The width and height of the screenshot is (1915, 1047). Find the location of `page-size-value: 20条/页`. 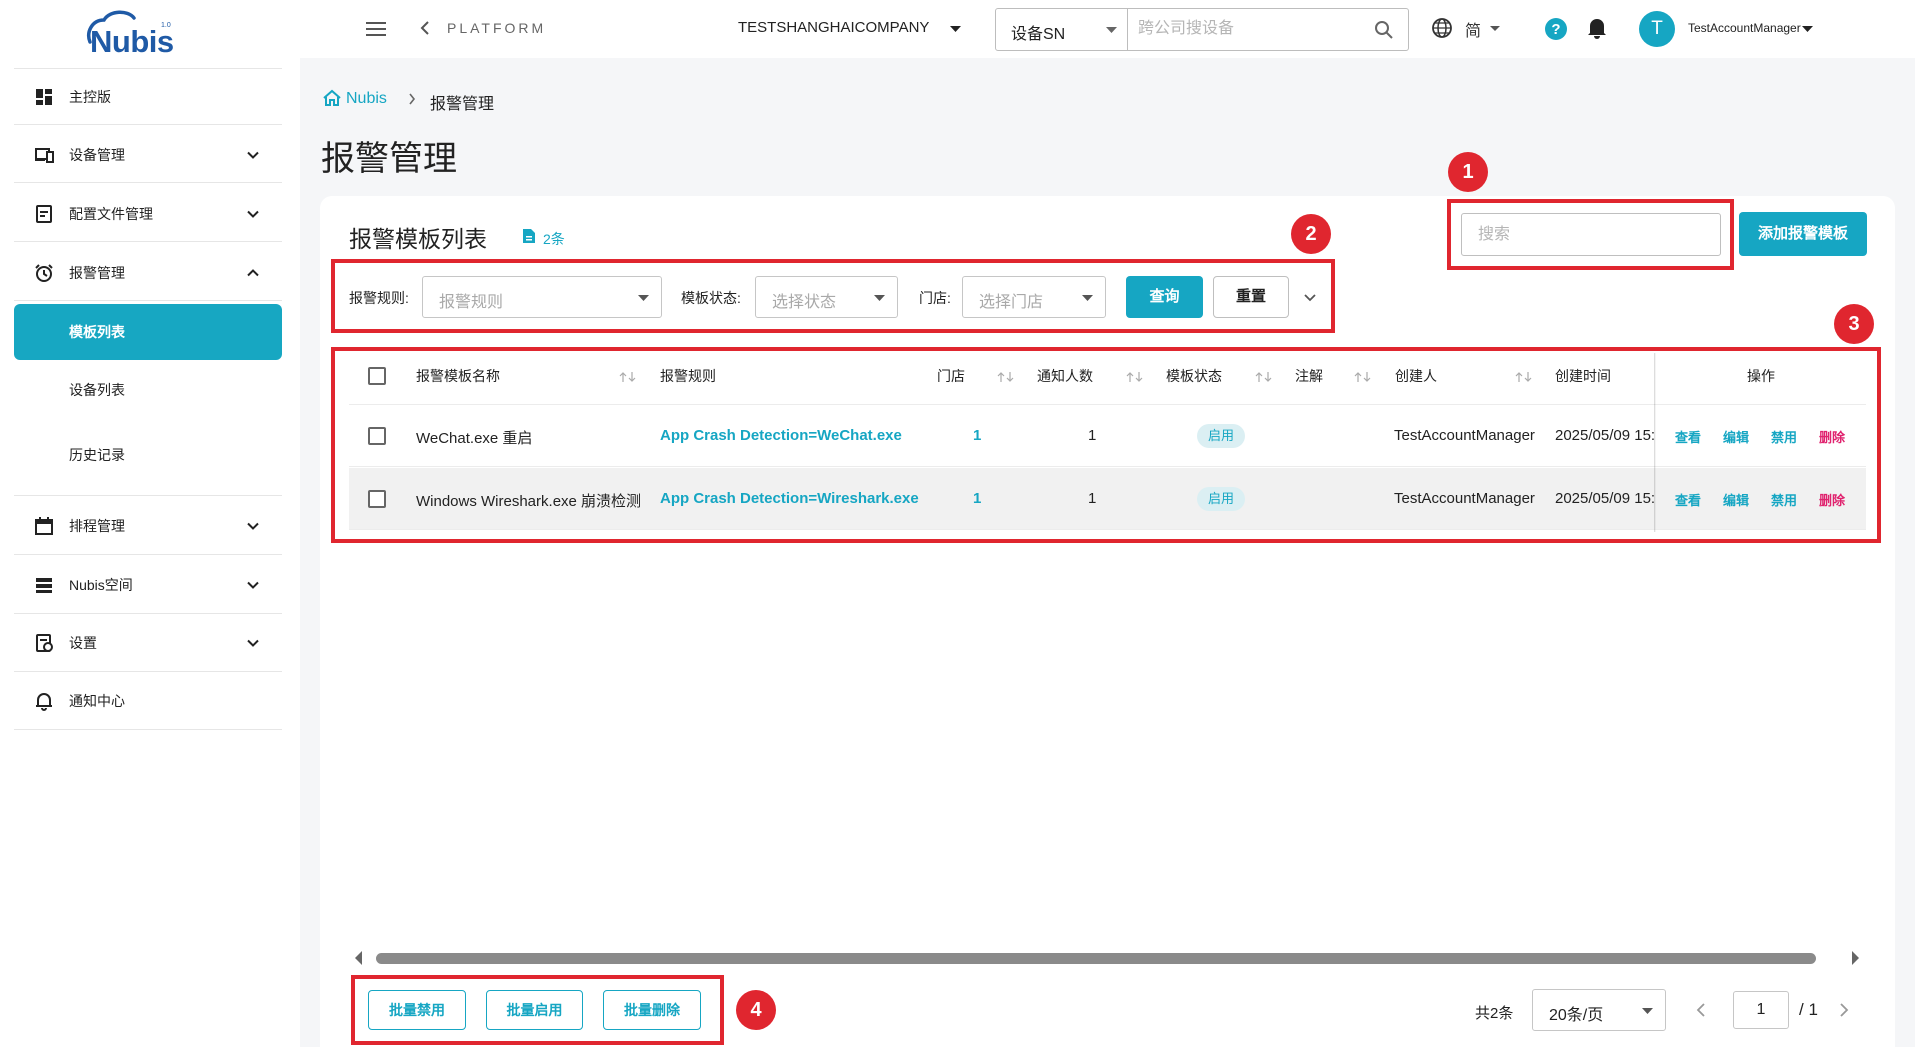

page-size-value: 20条/页 is located at coordinates (1576, 1015).